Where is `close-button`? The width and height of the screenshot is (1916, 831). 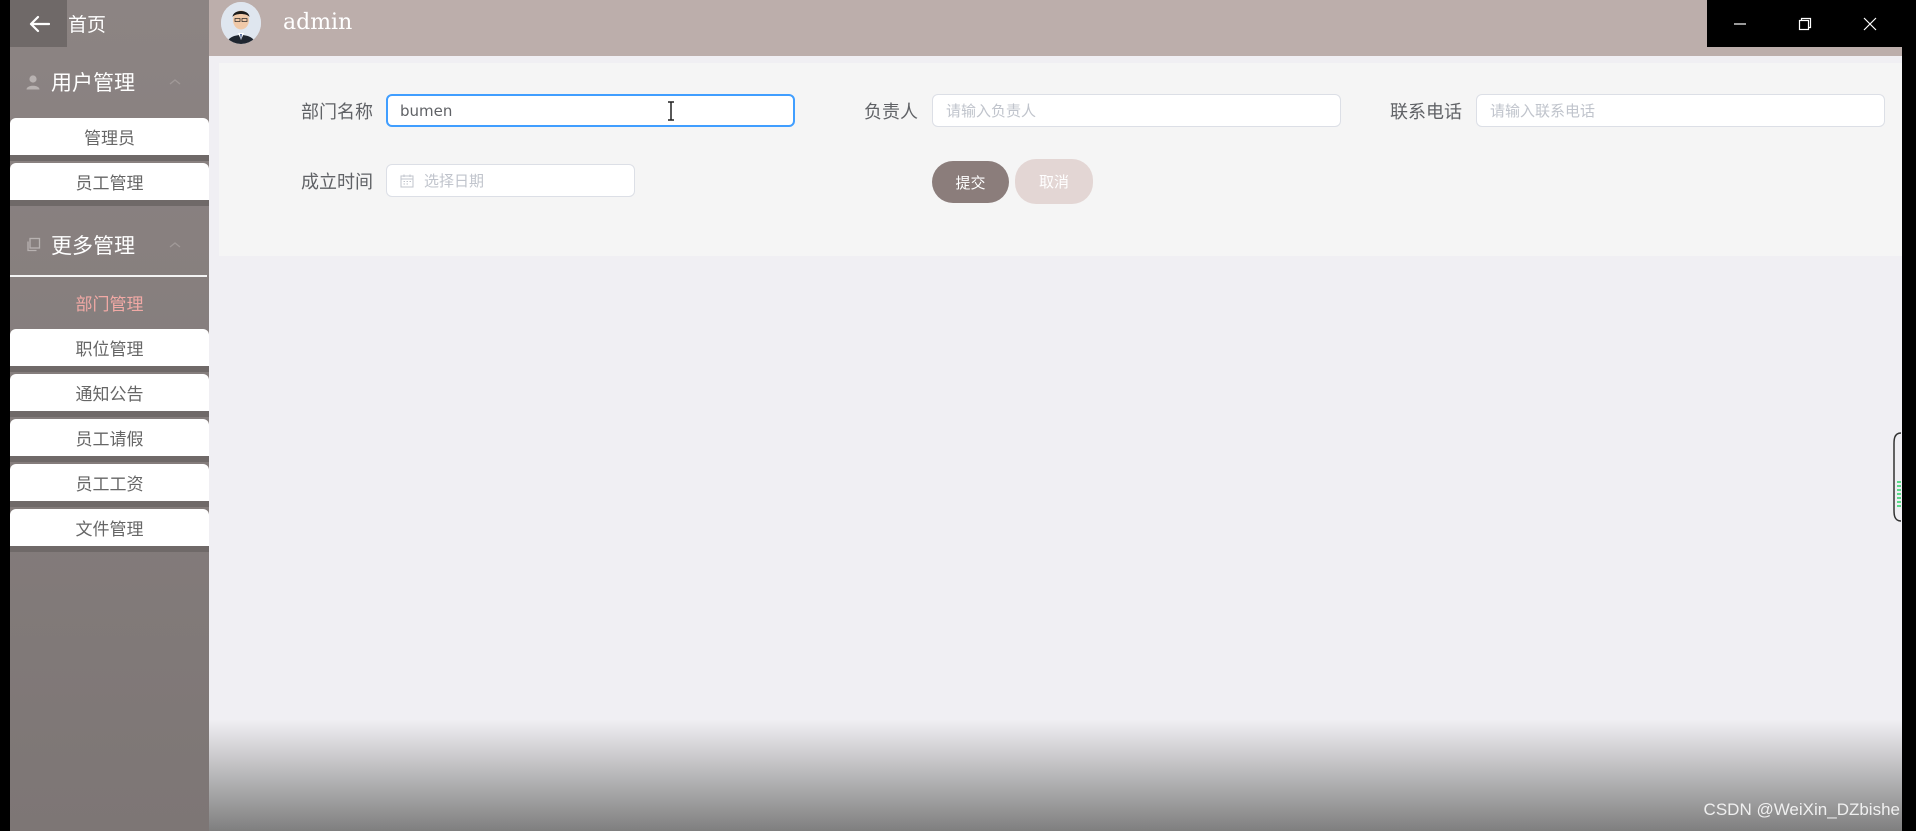 close-button is located at coordinates (1869, 23).